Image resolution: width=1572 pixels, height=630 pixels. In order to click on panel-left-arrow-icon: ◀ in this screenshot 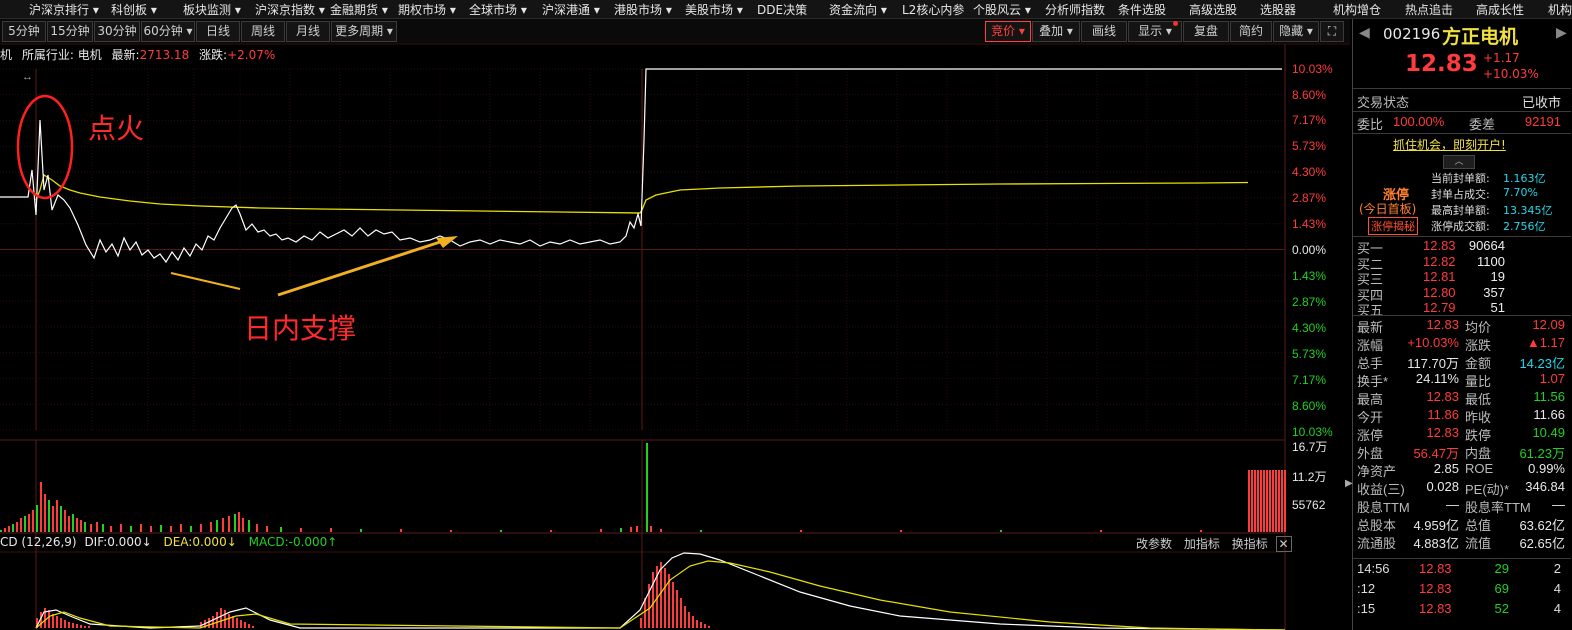, I will do `click(1364, 33)`.